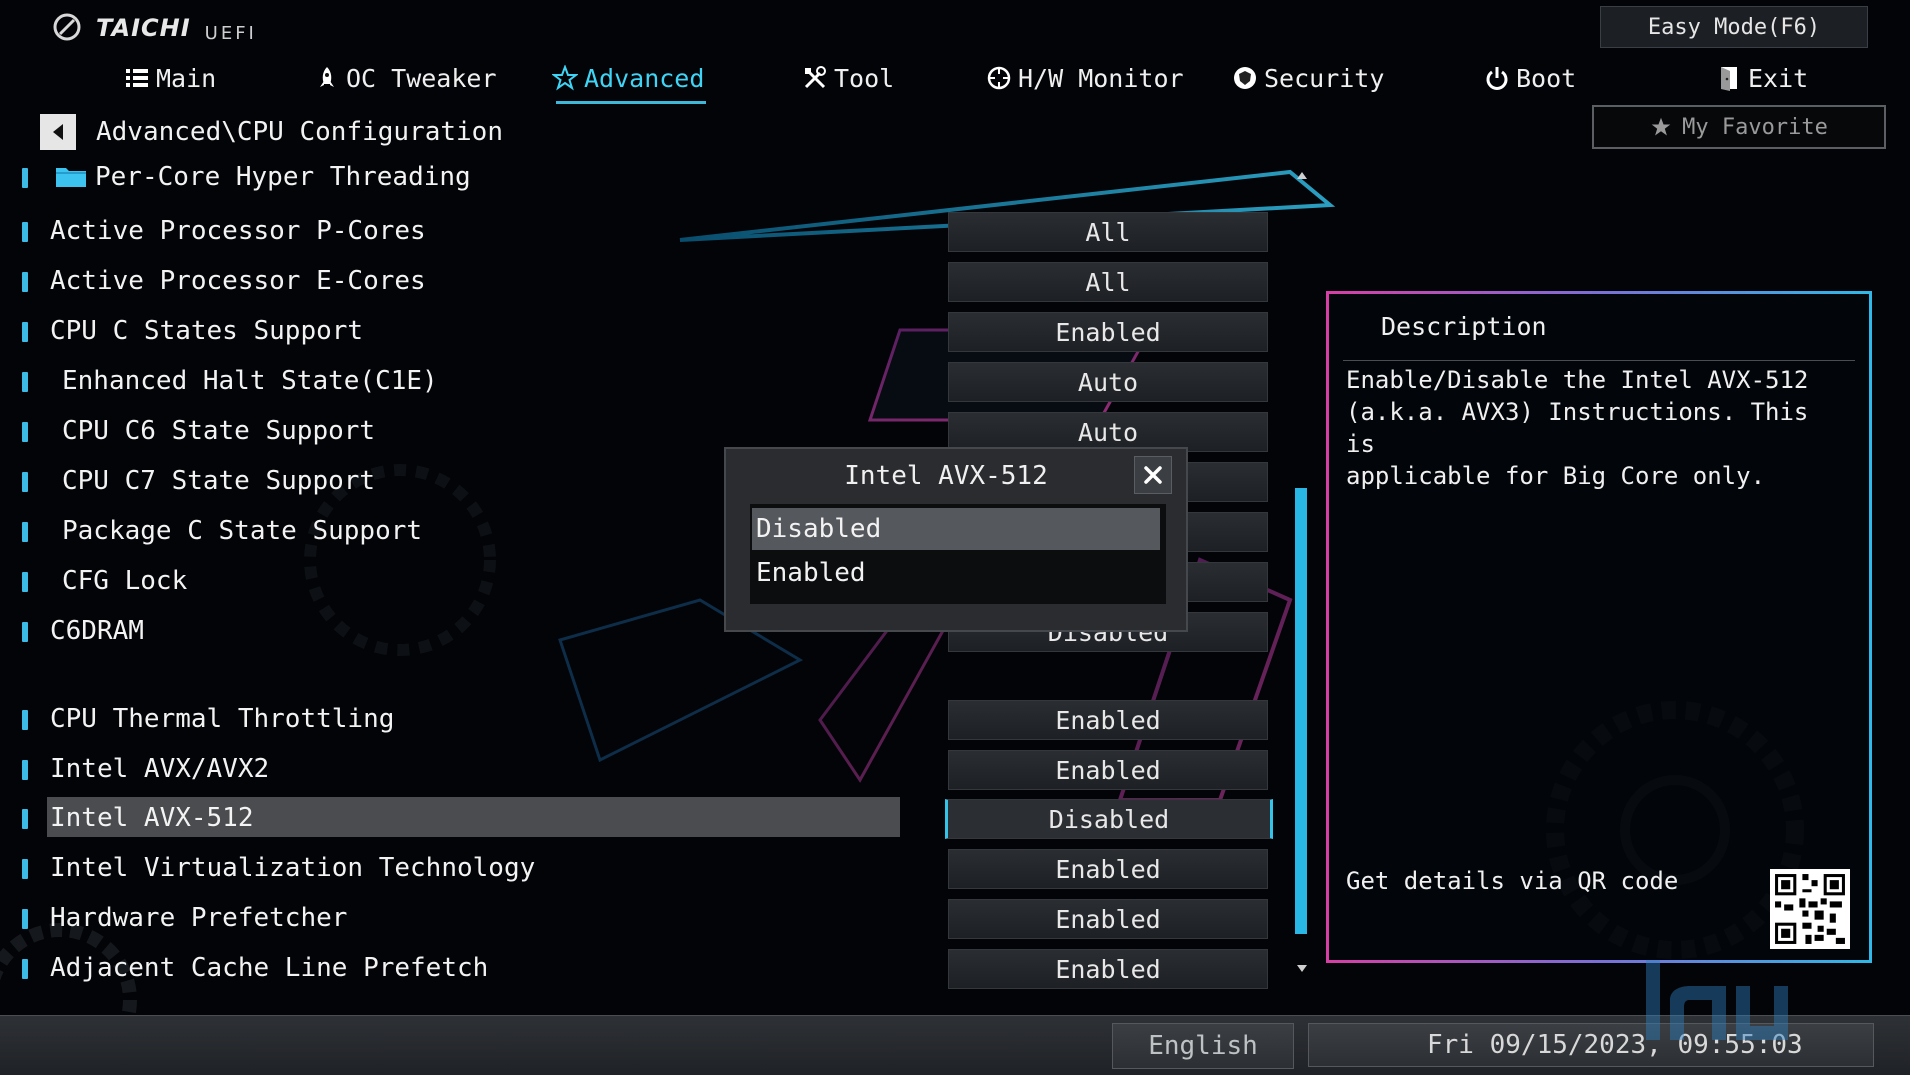 Image resolution: width=1910 pixels, height=1075 pixels. I want to click on tab-exit-label: Exit, so click(1778, 78).